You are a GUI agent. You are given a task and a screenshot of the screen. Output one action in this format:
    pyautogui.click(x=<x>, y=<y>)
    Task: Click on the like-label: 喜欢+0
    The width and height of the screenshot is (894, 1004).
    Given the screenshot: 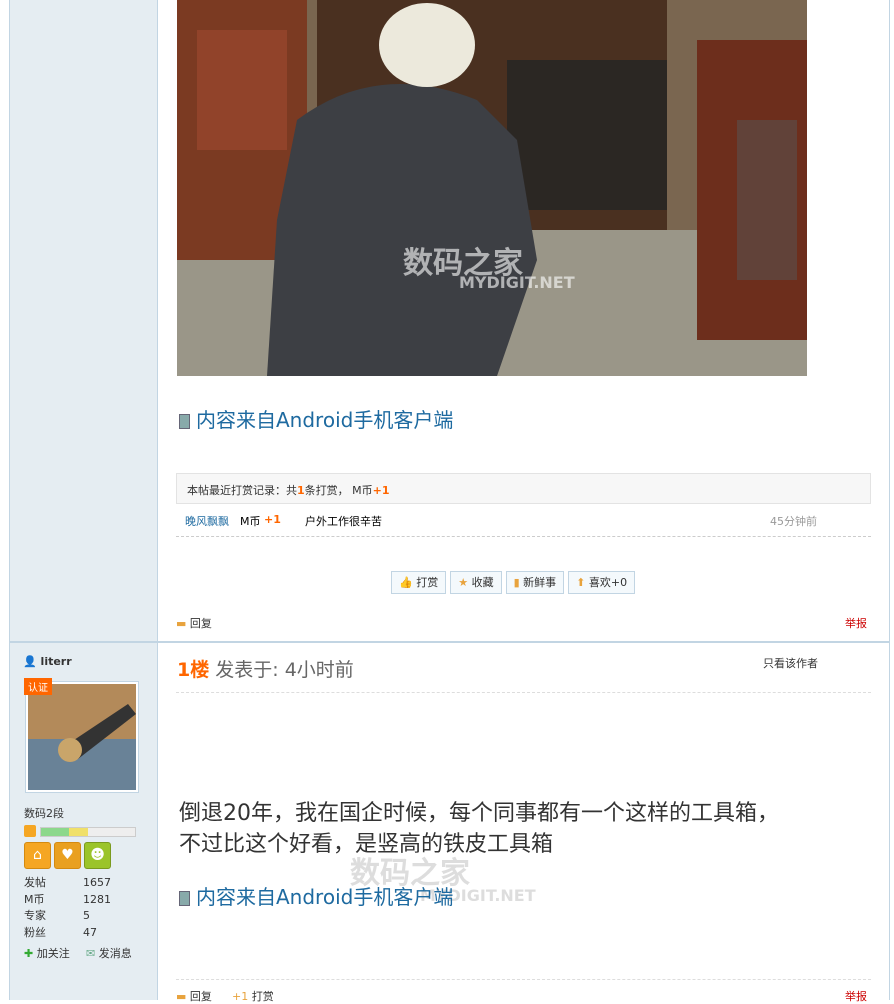 What is the action you would take?
    pyautogui.click(x=608, y=582)
    